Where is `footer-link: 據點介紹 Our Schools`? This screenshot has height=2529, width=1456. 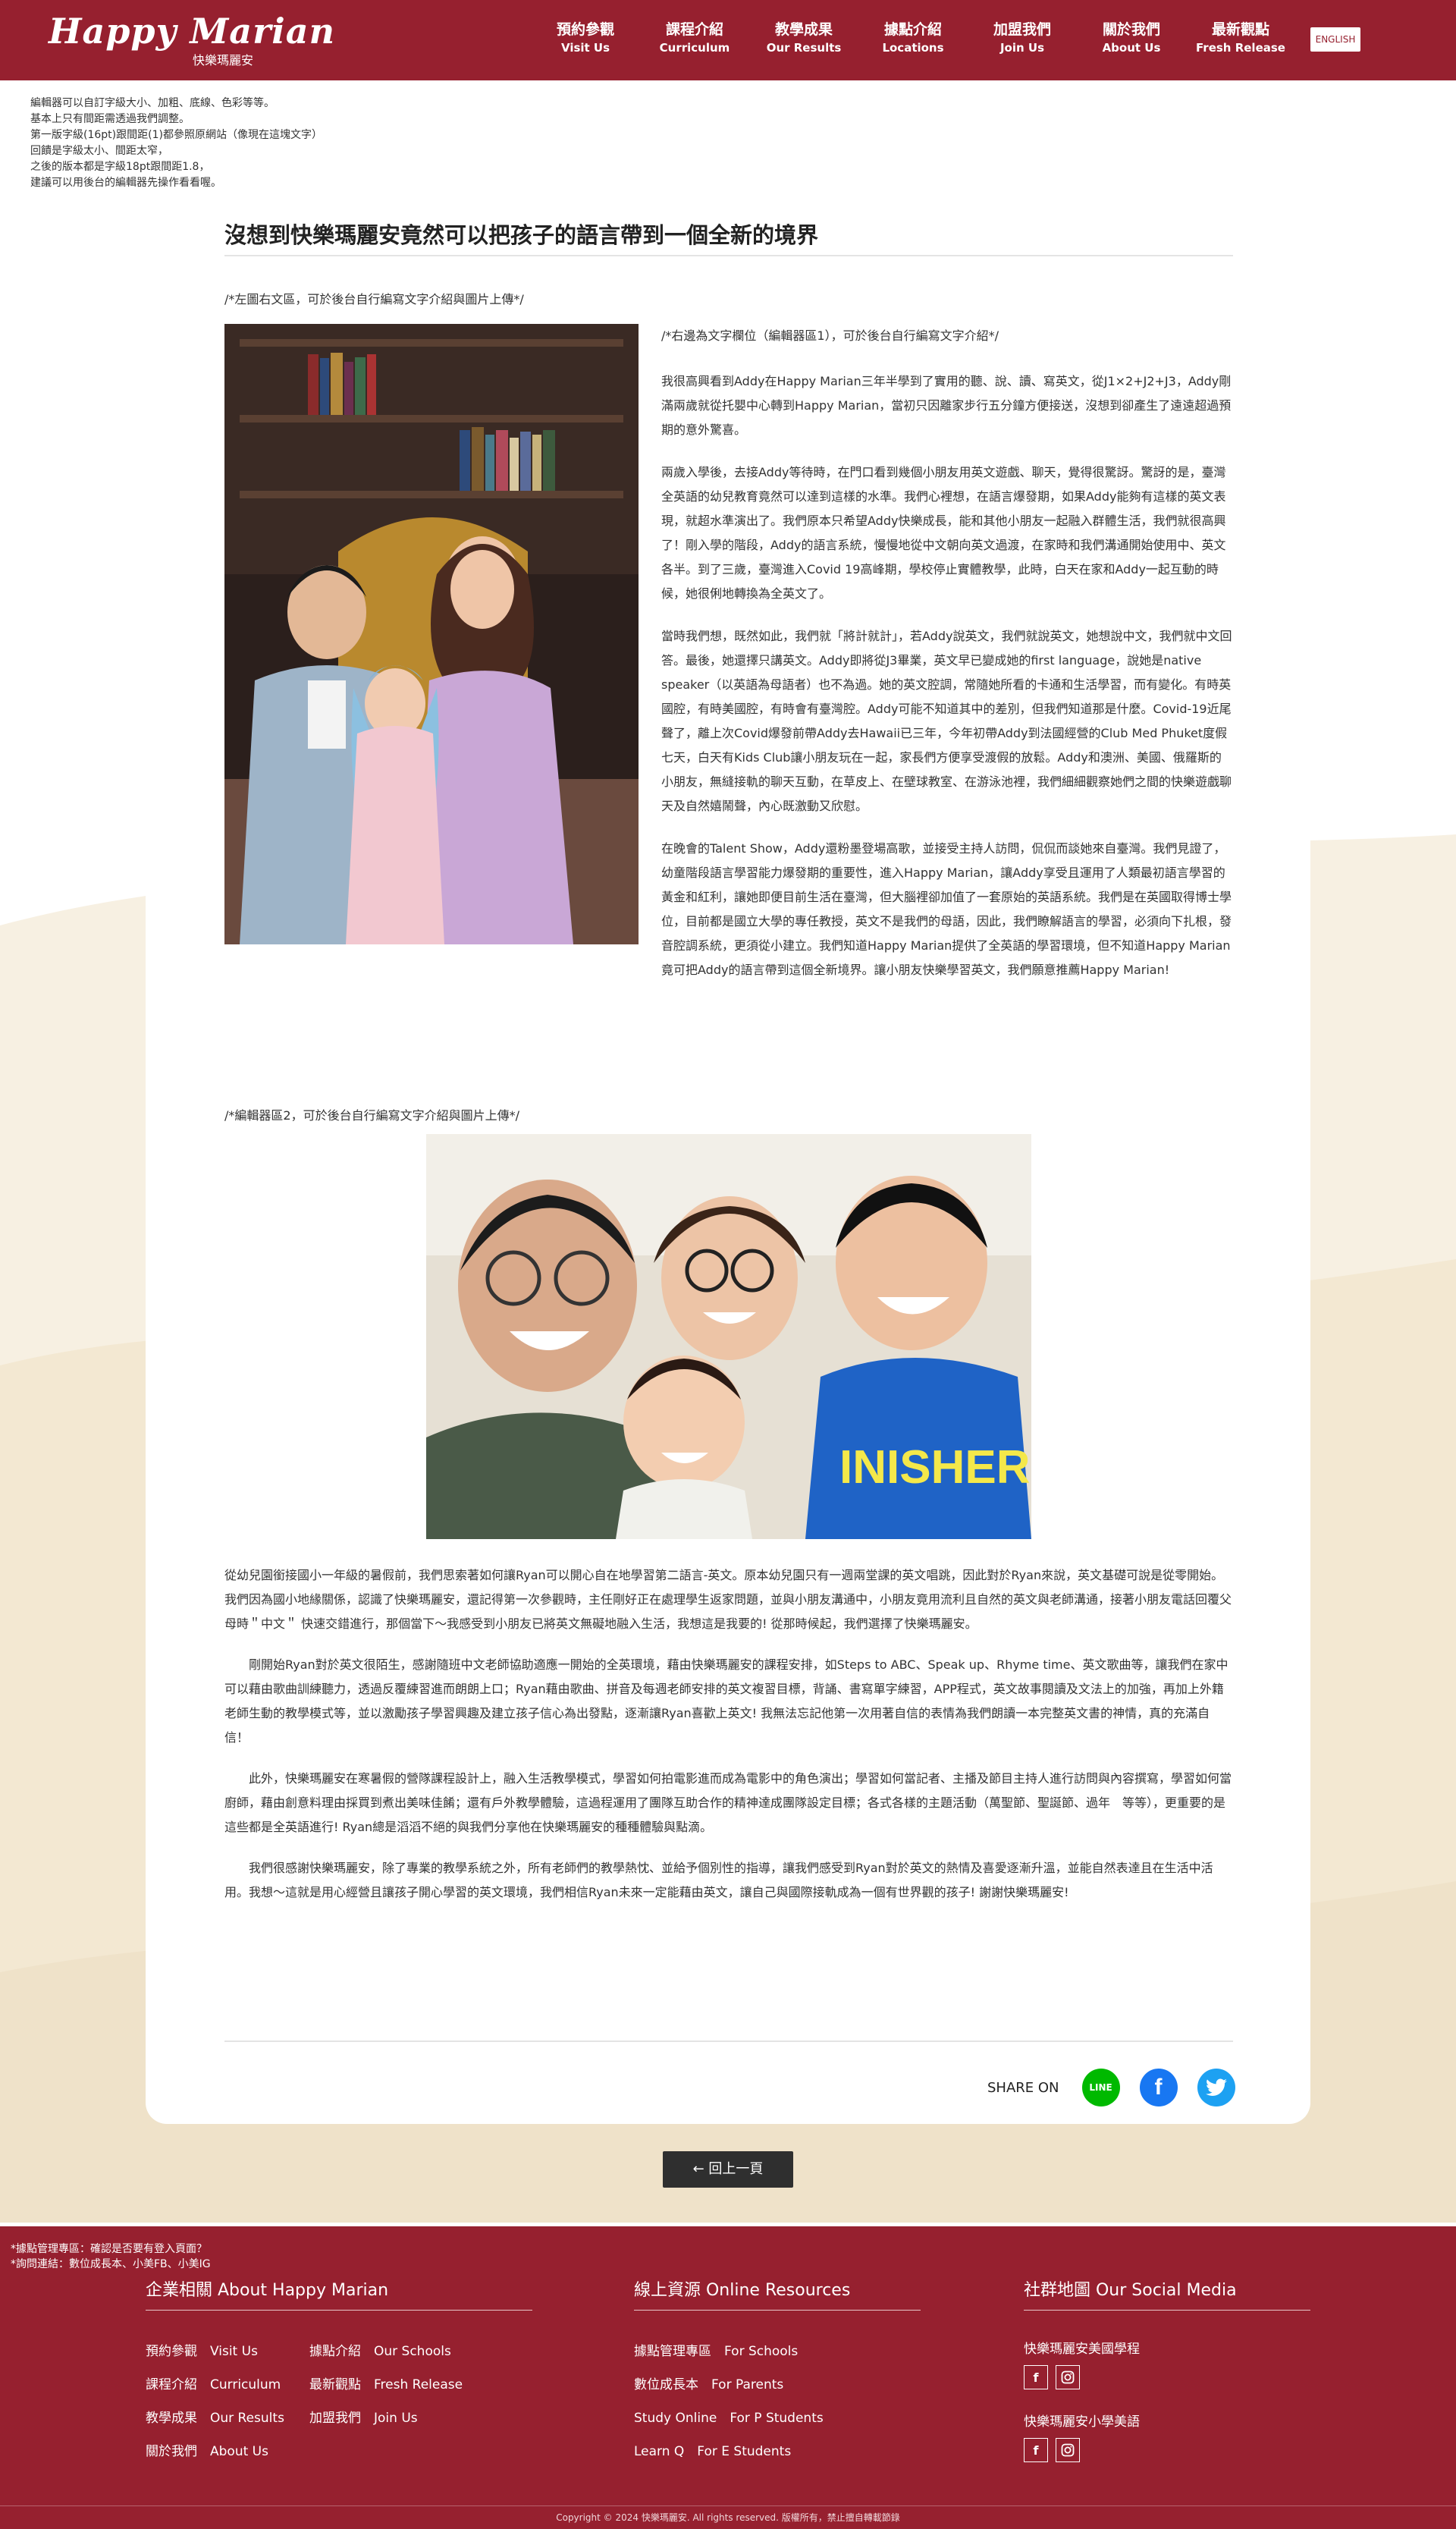
footer-link: 據點介紹 Our Schools is located at coordinates (380, 2351).